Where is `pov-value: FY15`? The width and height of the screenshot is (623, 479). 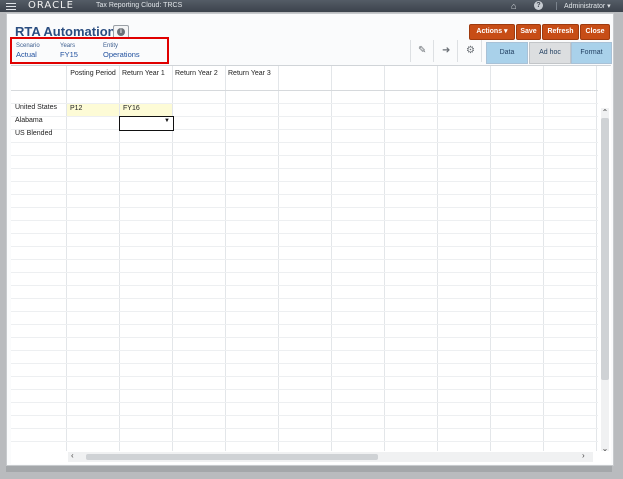 pov-value: FY15 is located at coordinates (69, 54).